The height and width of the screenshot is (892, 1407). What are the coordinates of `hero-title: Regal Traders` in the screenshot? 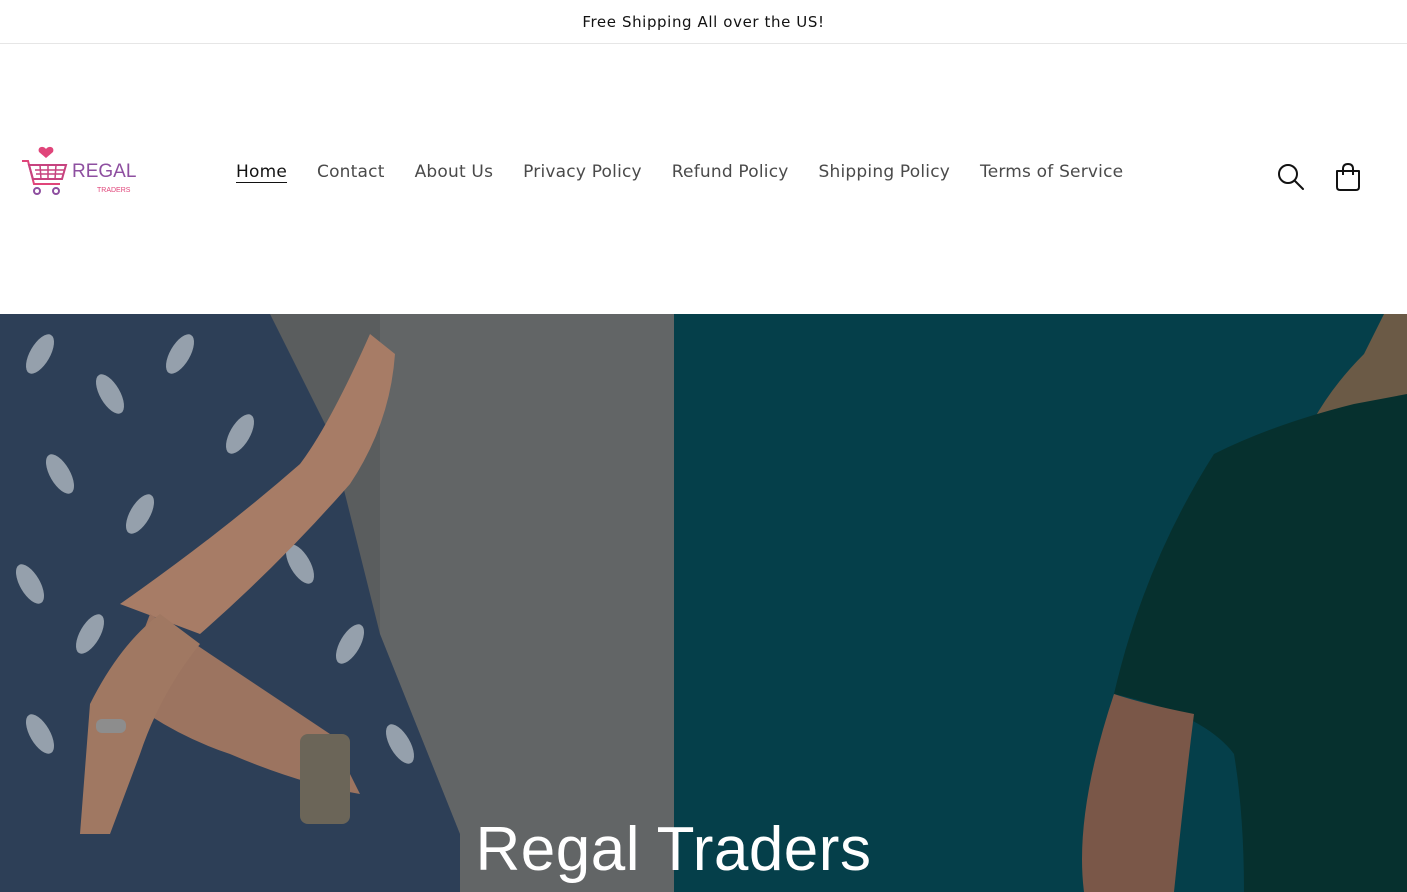 It's located at (673, 849).